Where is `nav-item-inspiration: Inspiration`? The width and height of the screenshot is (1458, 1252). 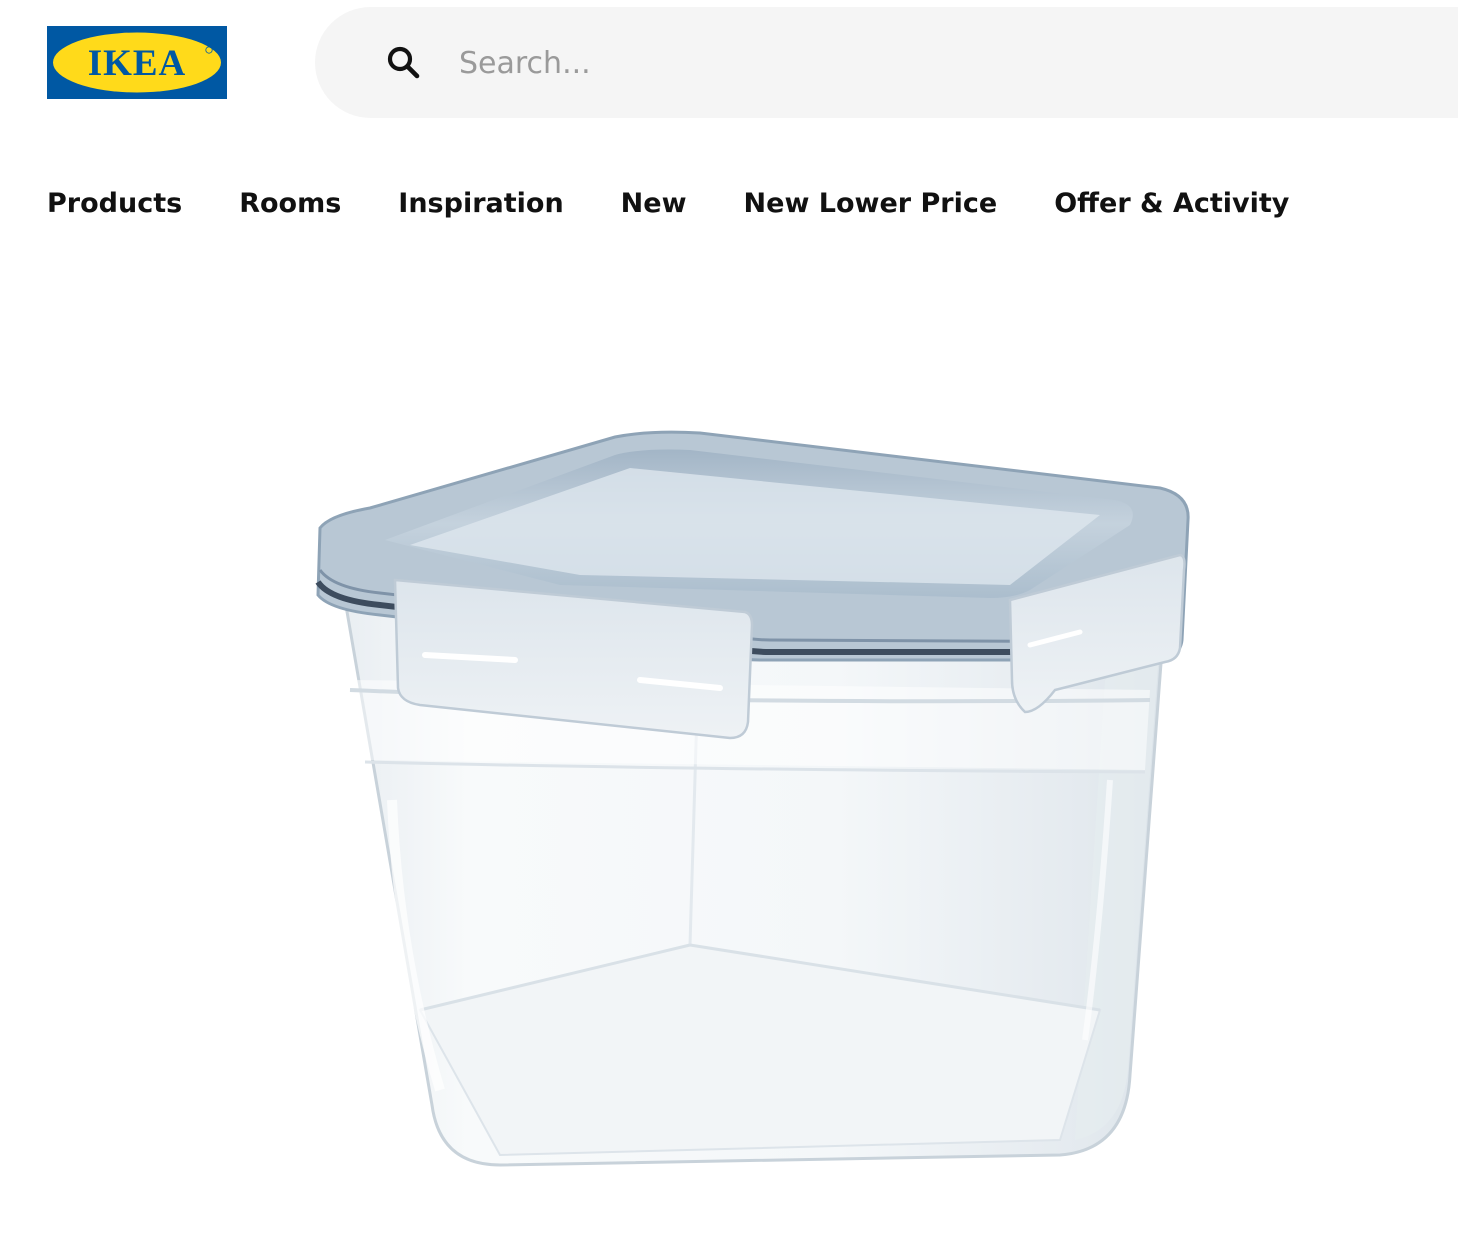
nav-item-inspiration: Inspiration is located at coordinates (480, 204).